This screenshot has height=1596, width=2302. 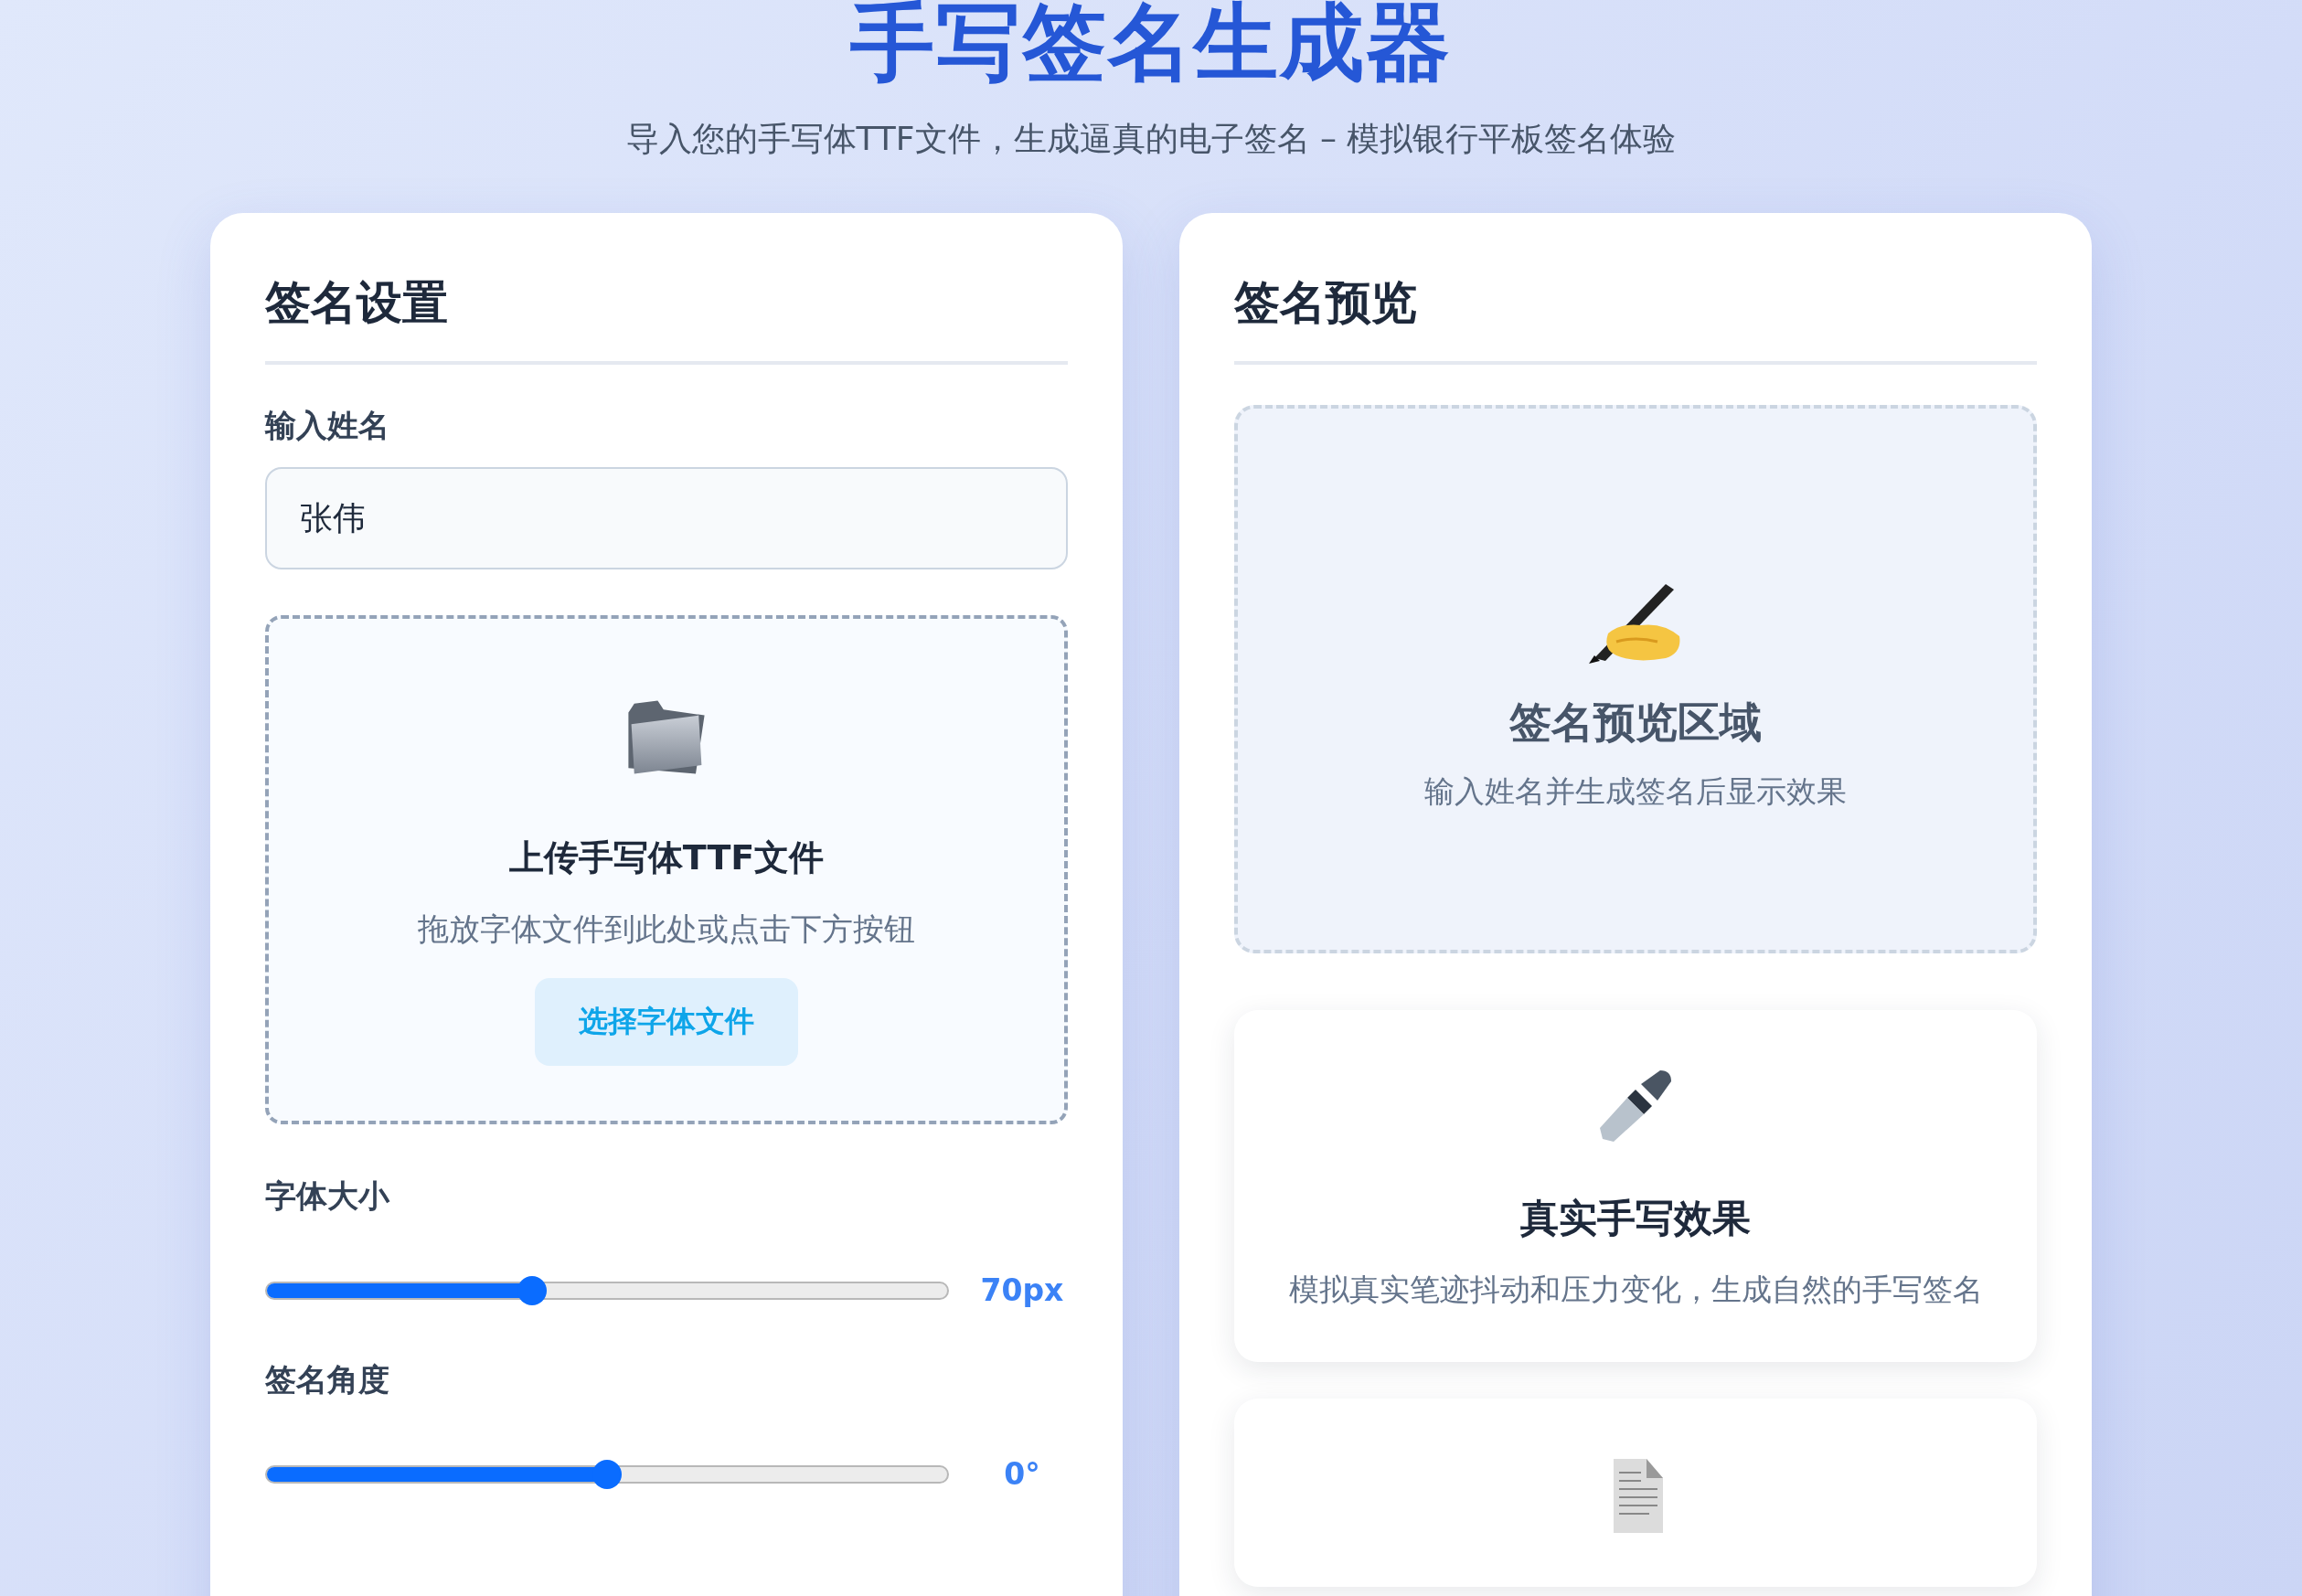 What do you see at coordinates (1635, 1290) in the screenshot?
I see `feature-description: 模拟真实笔迹抖动和压力变化，生成自然的手写签名` at bounding box center [1635, 1290].